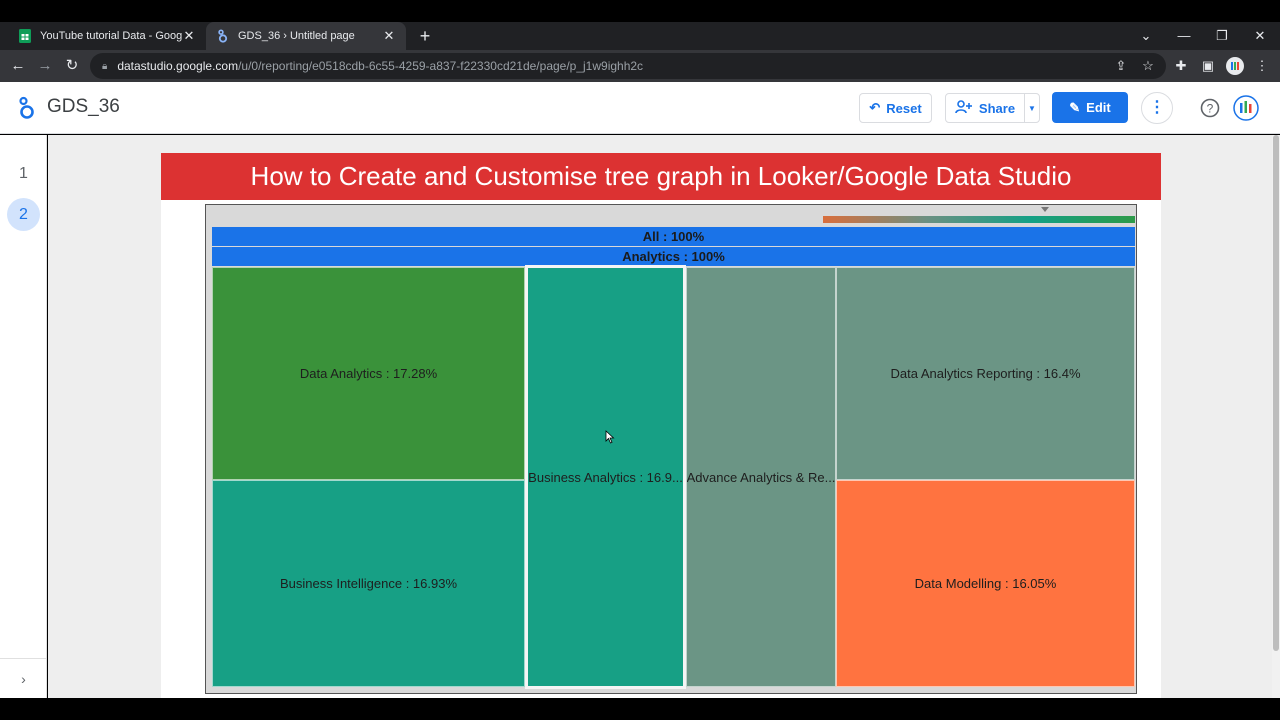  I want to click on share-button: Share, so click(985, 108).